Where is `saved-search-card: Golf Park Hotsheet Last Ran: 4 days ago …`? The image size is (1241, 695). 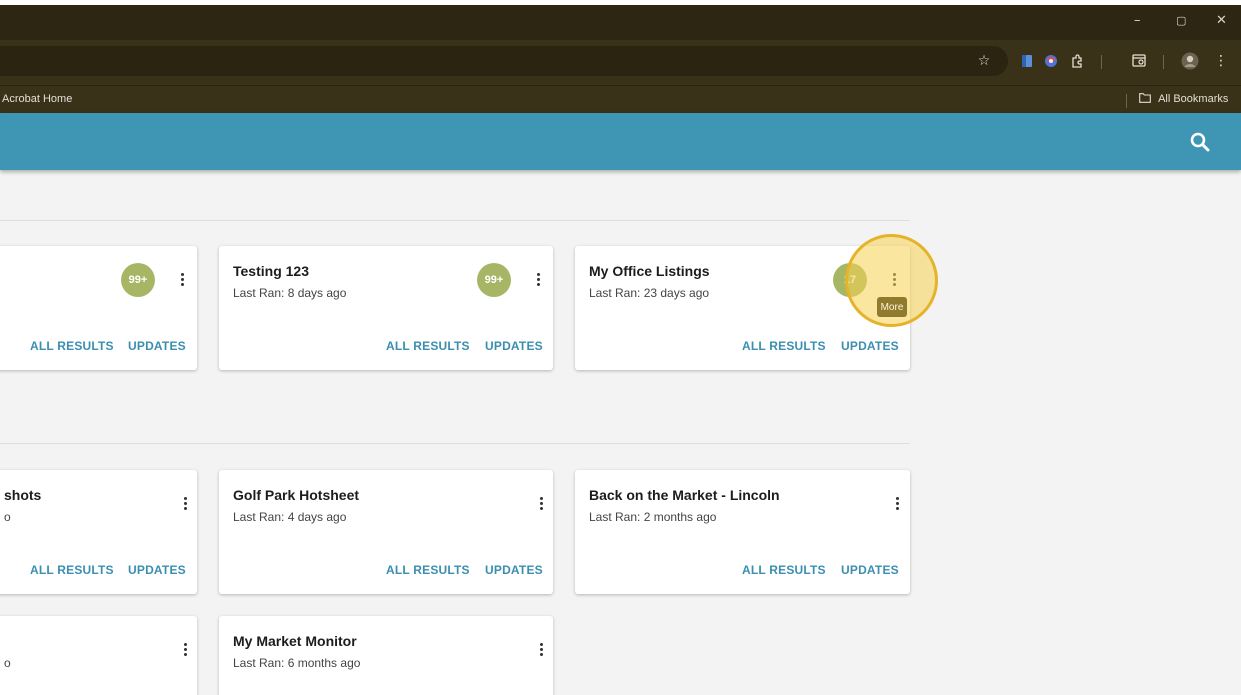
saved-search-card: Golf Park Hotsheet Last Ran: 4 days ago … is located at coordinates (386, 532).